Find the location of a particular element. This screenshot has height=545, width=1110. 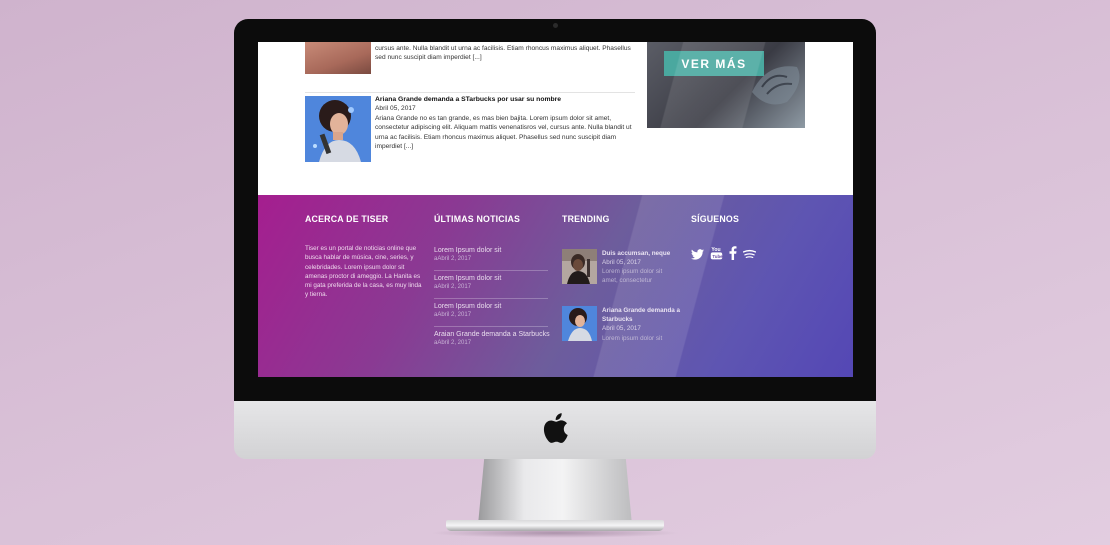

trending-item-title: Duis accumsan, neque is located at coordinates (643, 254).